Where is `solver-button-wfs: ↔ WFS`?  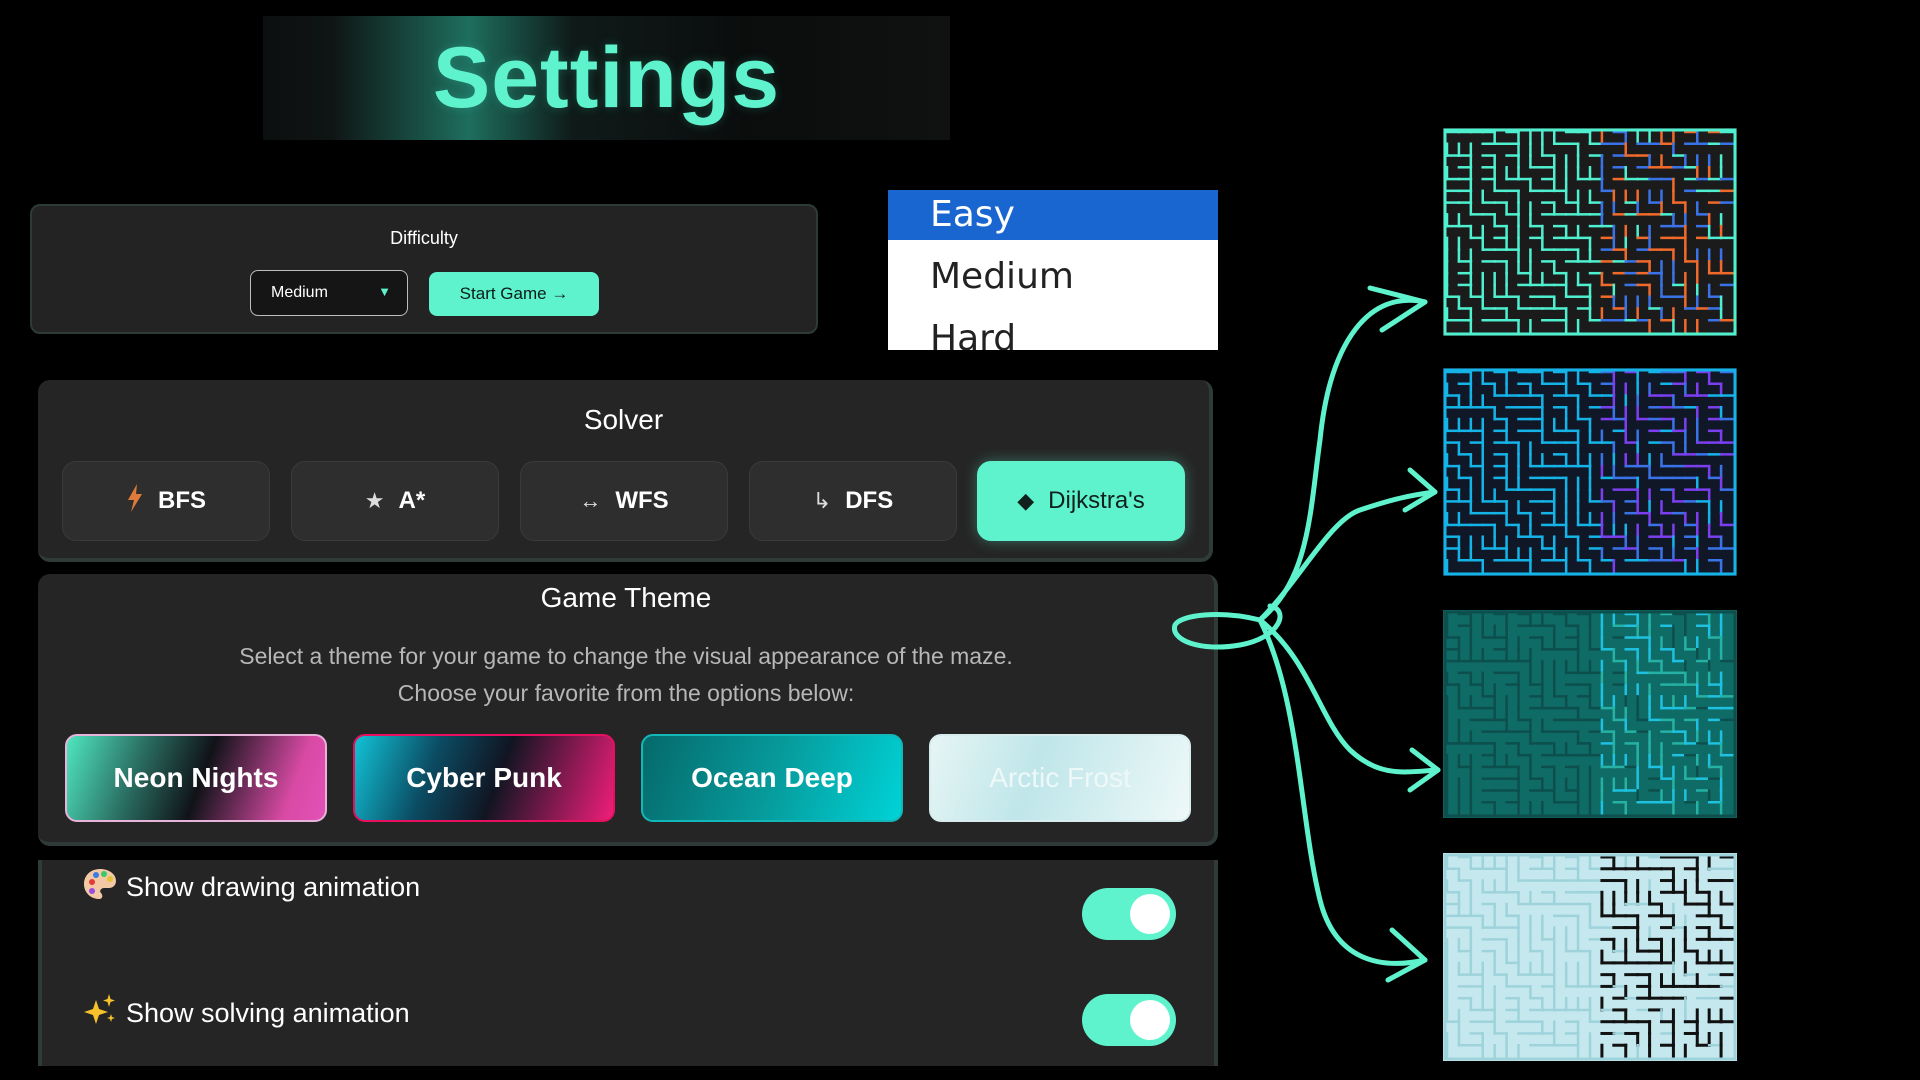
solver-button-wfs: ↔ WFS is located at coordinates (624, 501).